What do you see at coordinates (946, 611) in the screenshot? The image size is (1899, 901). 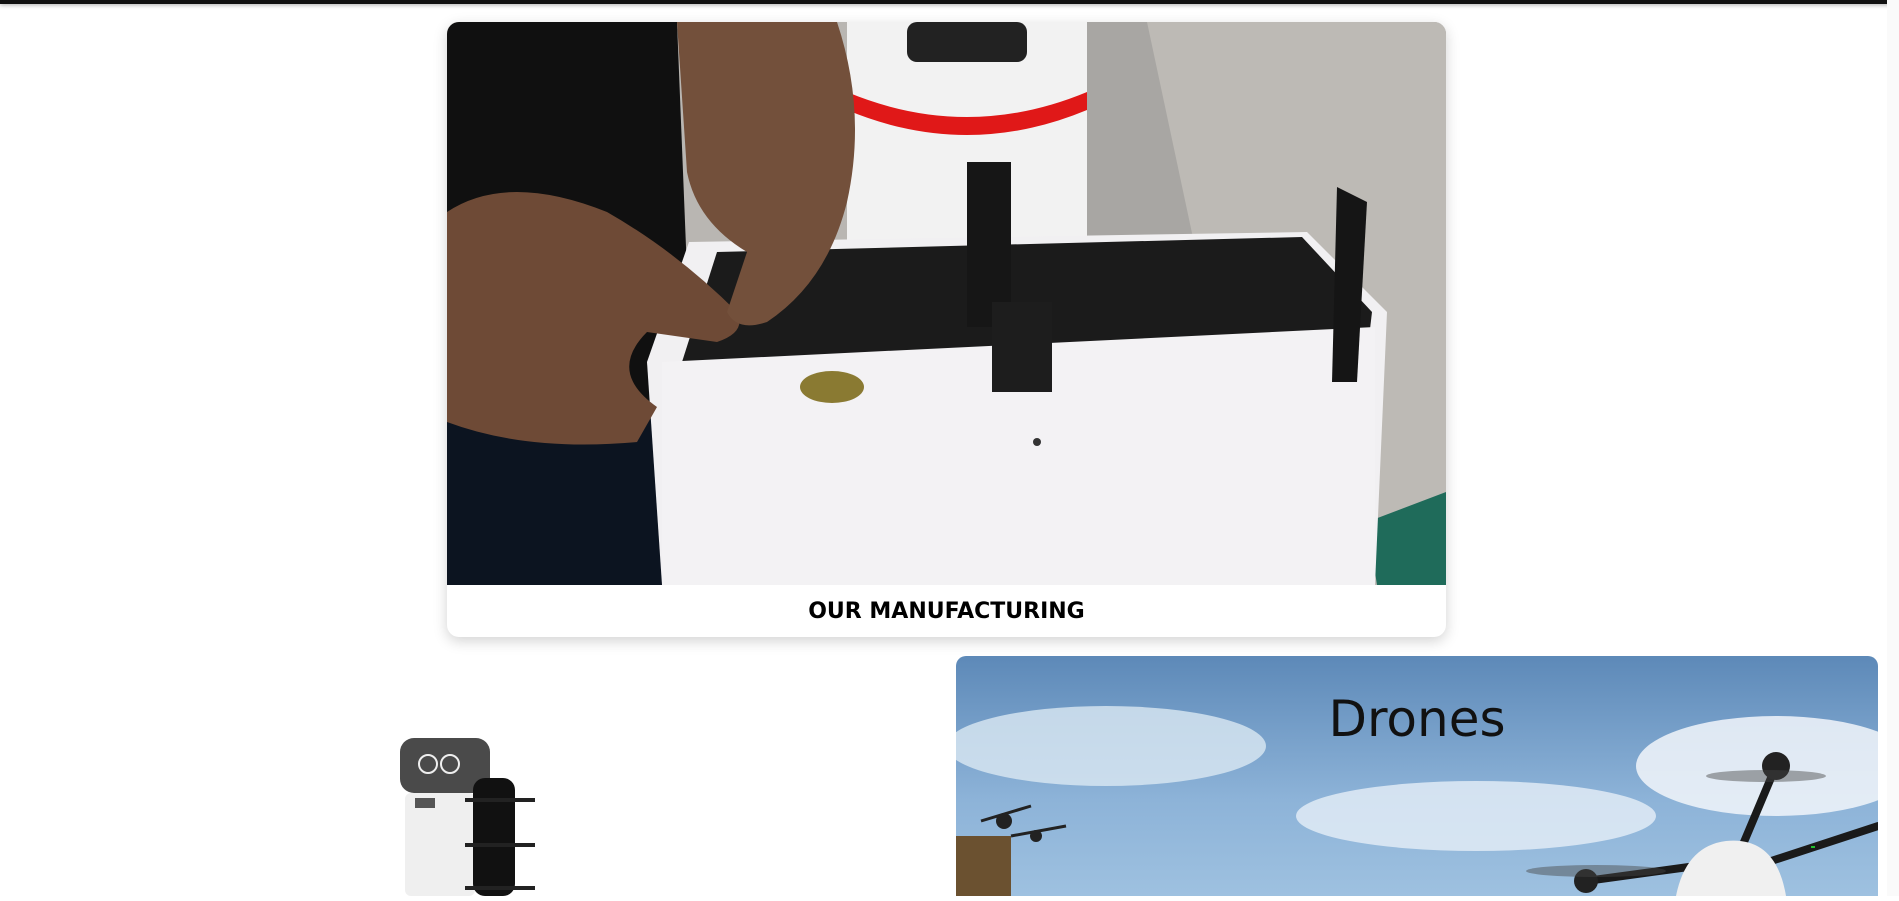 I see `manufacturing-caption: OUR MANUFACTURING` at bounding box center [946, 611].